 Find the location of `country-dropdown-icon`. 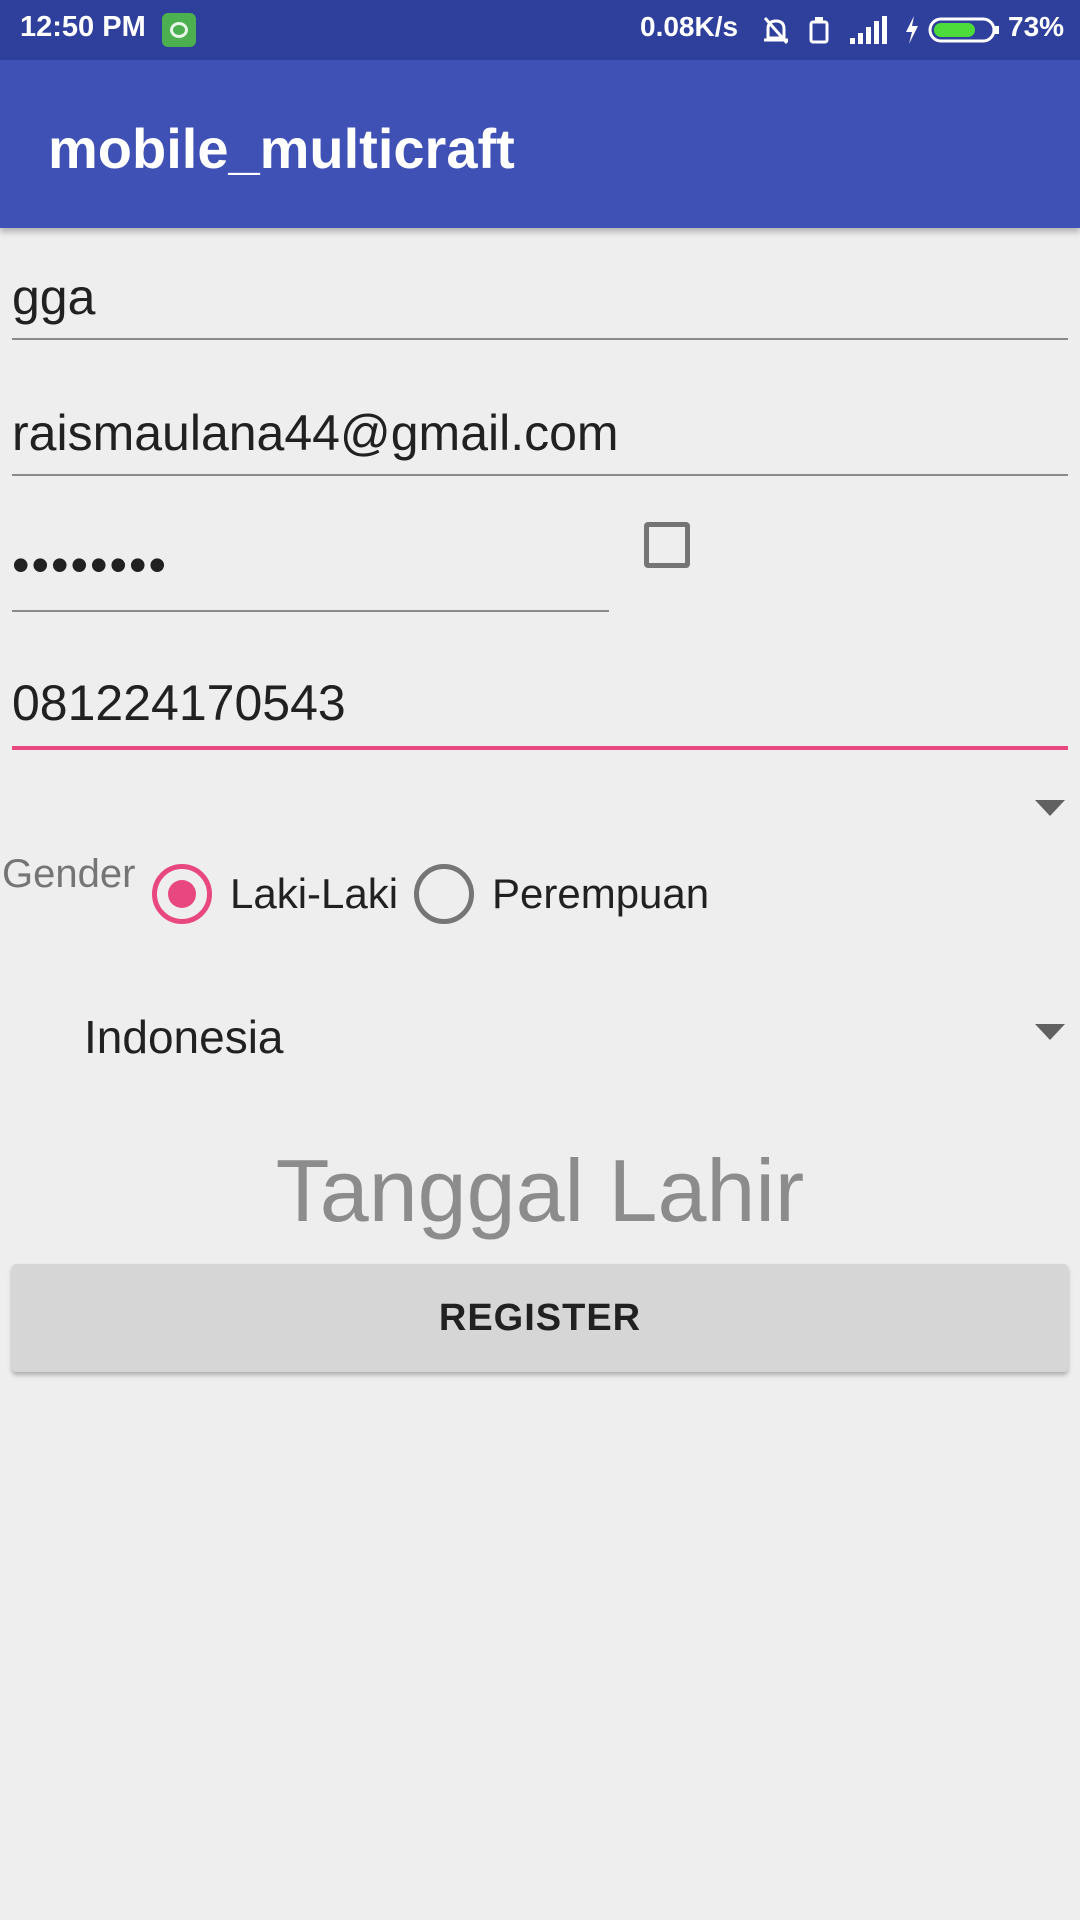

country-dropdown-icon is located at coordinates (1050, 1032).